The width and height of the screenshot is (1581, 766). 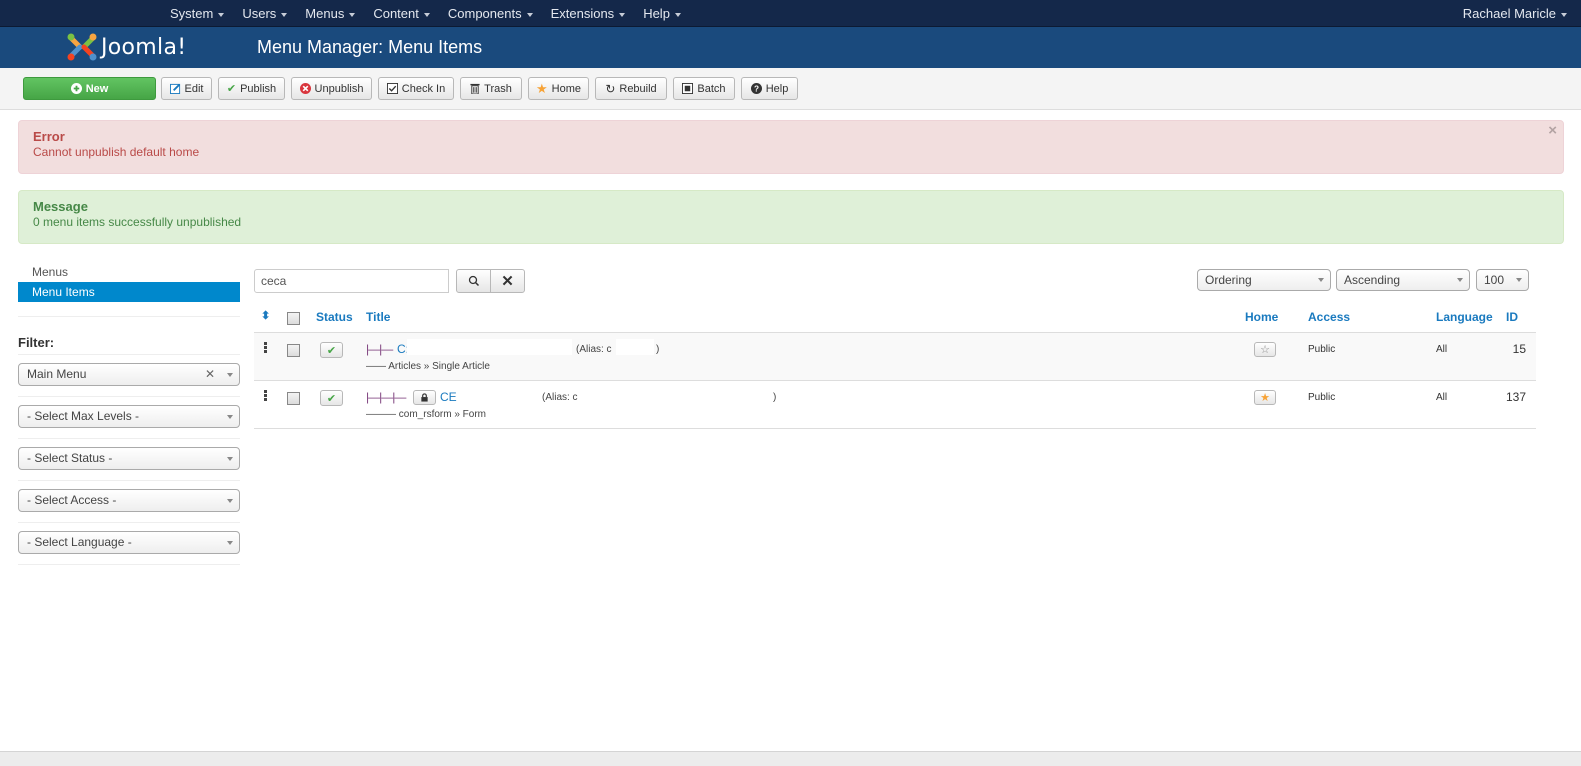 What do you see at coordinates (1515, 397) in the screenshot?
I see `id-cell: 137` at bounding box center [1515, 397].